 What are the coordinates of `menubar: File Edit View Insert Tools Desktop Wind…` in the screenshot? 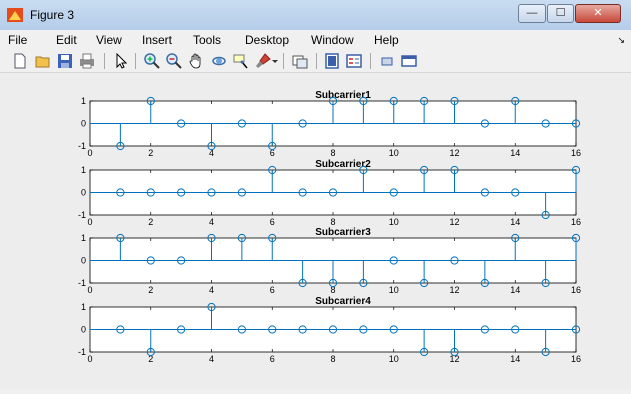 It's located at (315, 40).